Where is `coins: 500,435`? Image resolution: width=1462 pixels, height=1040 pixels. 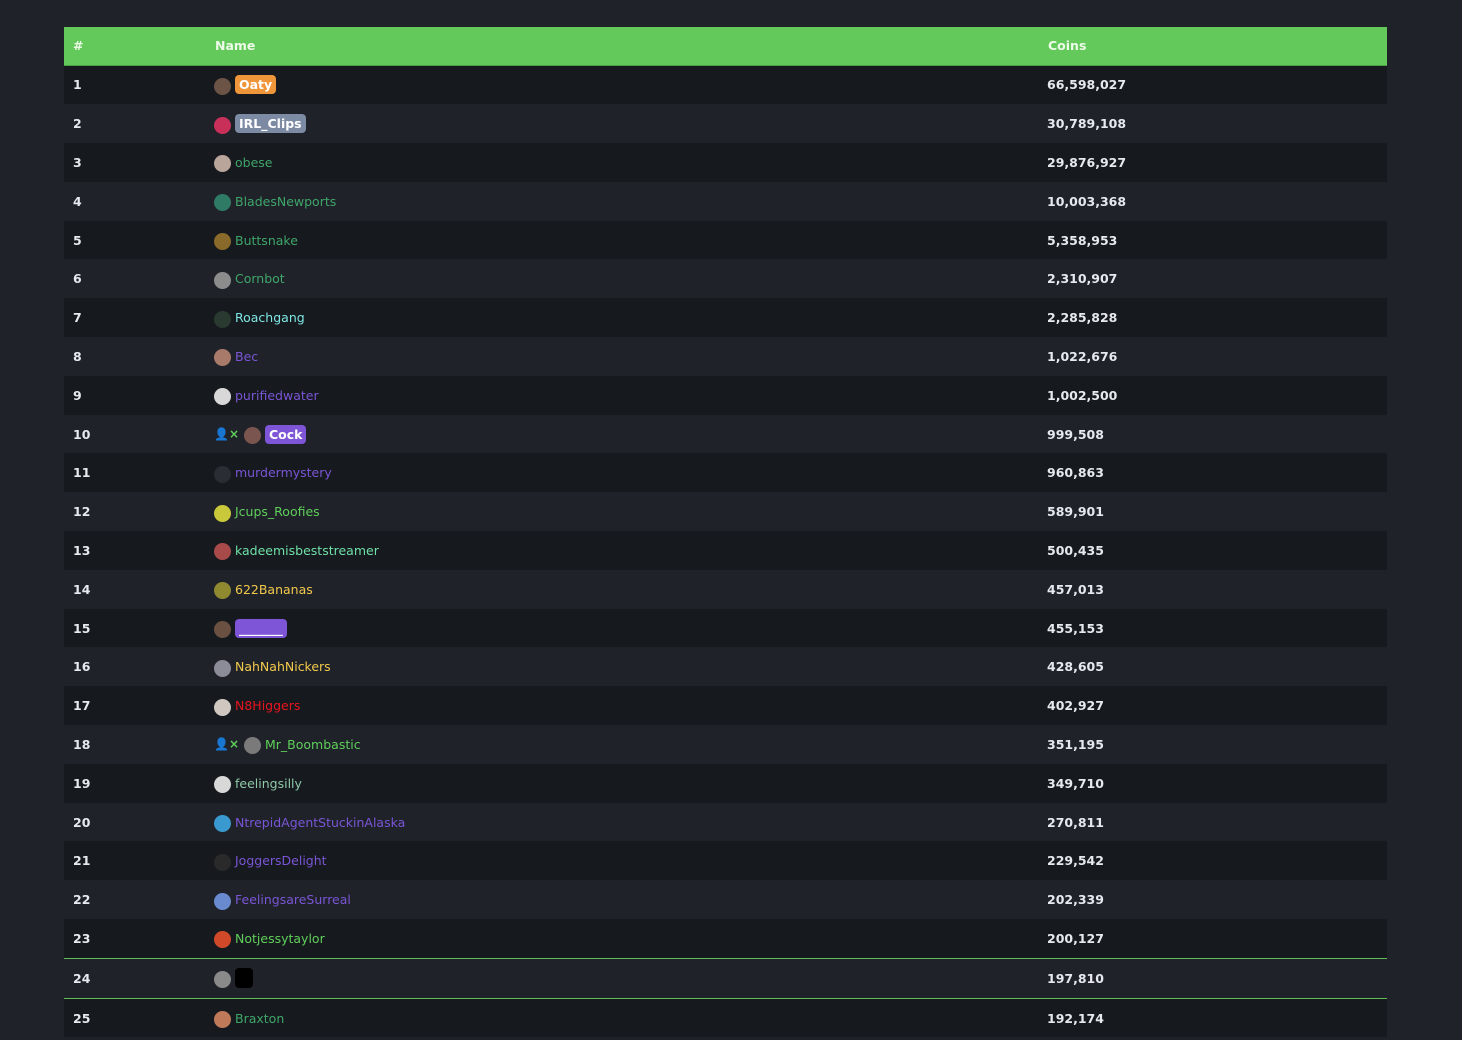
coins: 500,435 is located at coordinates (1075, 550).